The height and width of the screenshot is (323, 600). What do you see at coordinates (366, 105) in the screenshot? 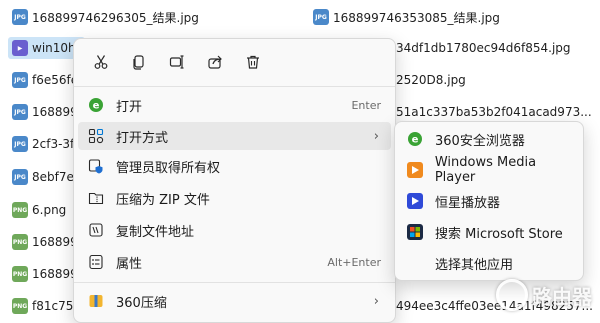
I see `shortcut-text: Enter` at bounding box center [366, 105].